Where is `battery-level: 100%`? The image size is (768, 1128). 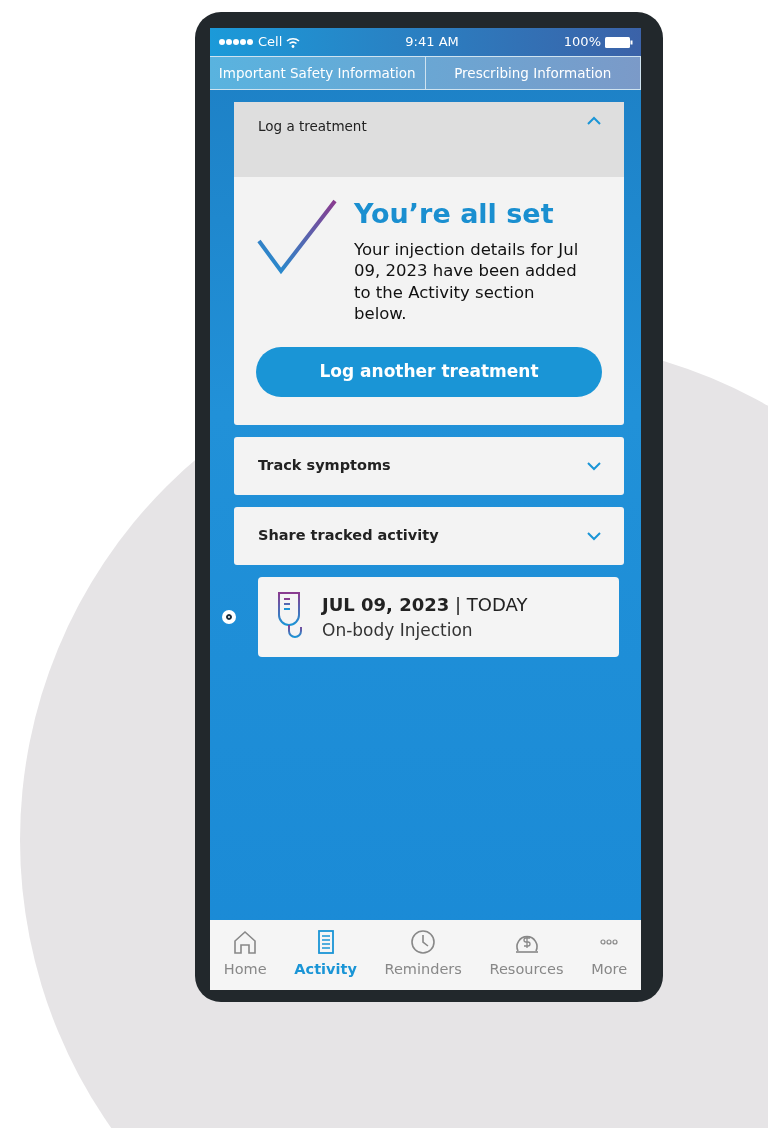 battery-level: 100% is located at coordinates (582, 42).